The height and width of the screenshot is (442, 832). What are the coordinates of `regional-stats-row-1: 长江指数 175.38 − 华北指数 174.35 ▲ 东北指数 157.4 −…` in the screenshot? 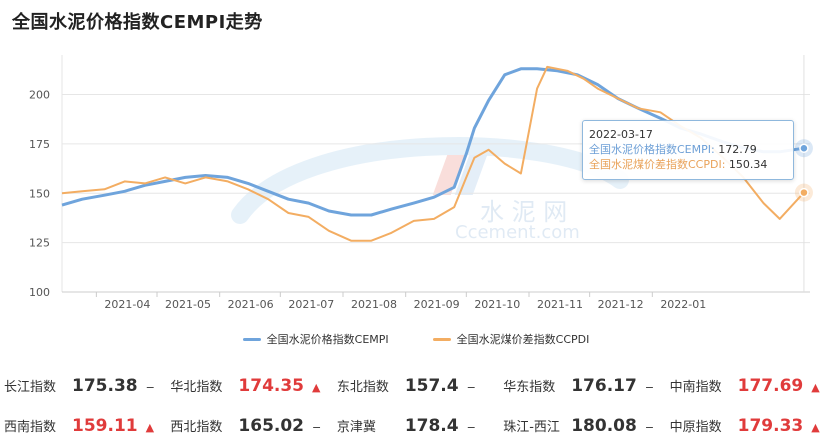 It's located at (416, 386).